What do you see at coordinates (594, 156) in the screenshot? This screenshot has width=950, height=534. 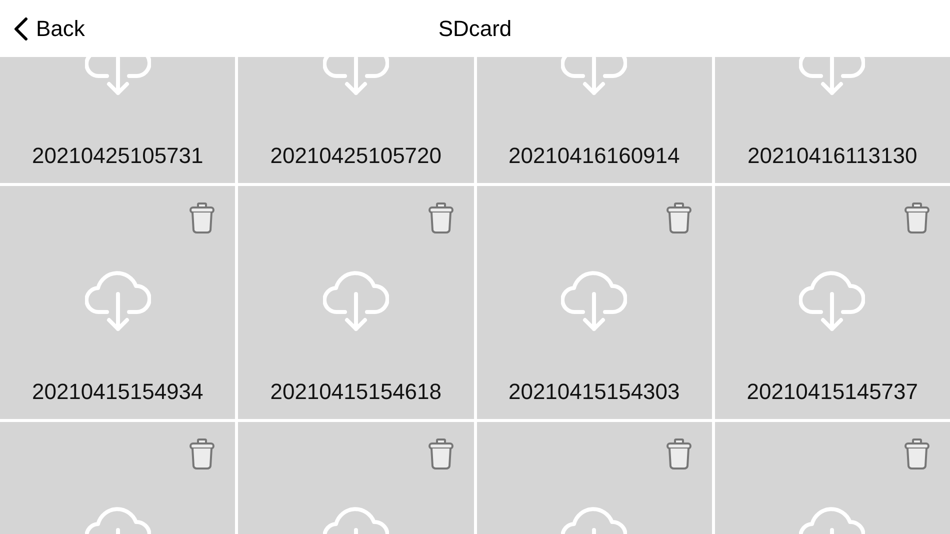 I see `file-name: 20210416160914` at bounding box center [594, 156].